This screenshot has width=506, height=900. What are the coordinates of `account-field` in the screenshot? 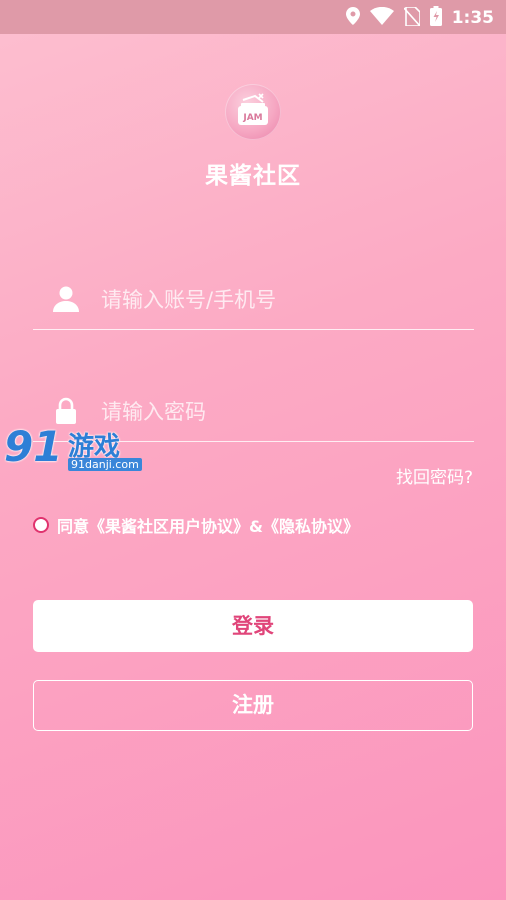 It's located at (253, 300).